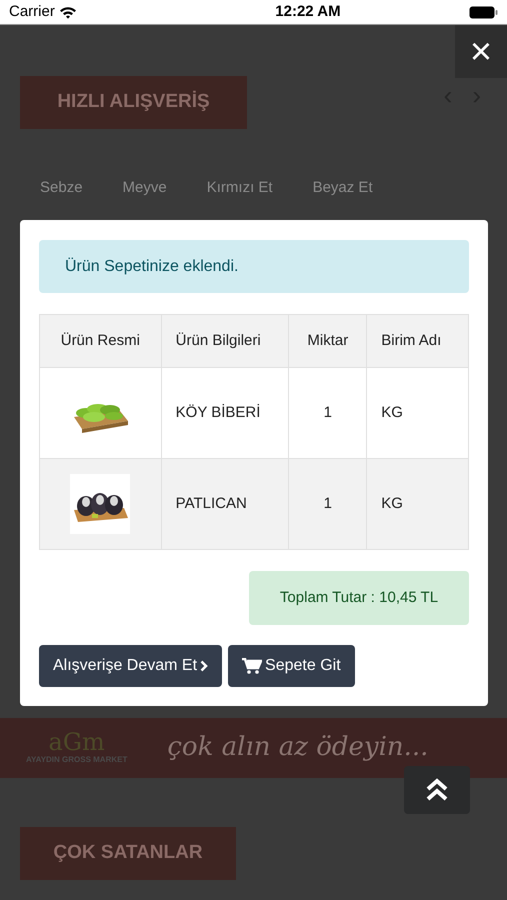 The height and width of the screenshot is (900, 507). What do you see at coordinates (359, 598) in the screenshot?
I see `total-amount: Toplam Tutar : 10,45 TL` at bounding box center [359, 598].